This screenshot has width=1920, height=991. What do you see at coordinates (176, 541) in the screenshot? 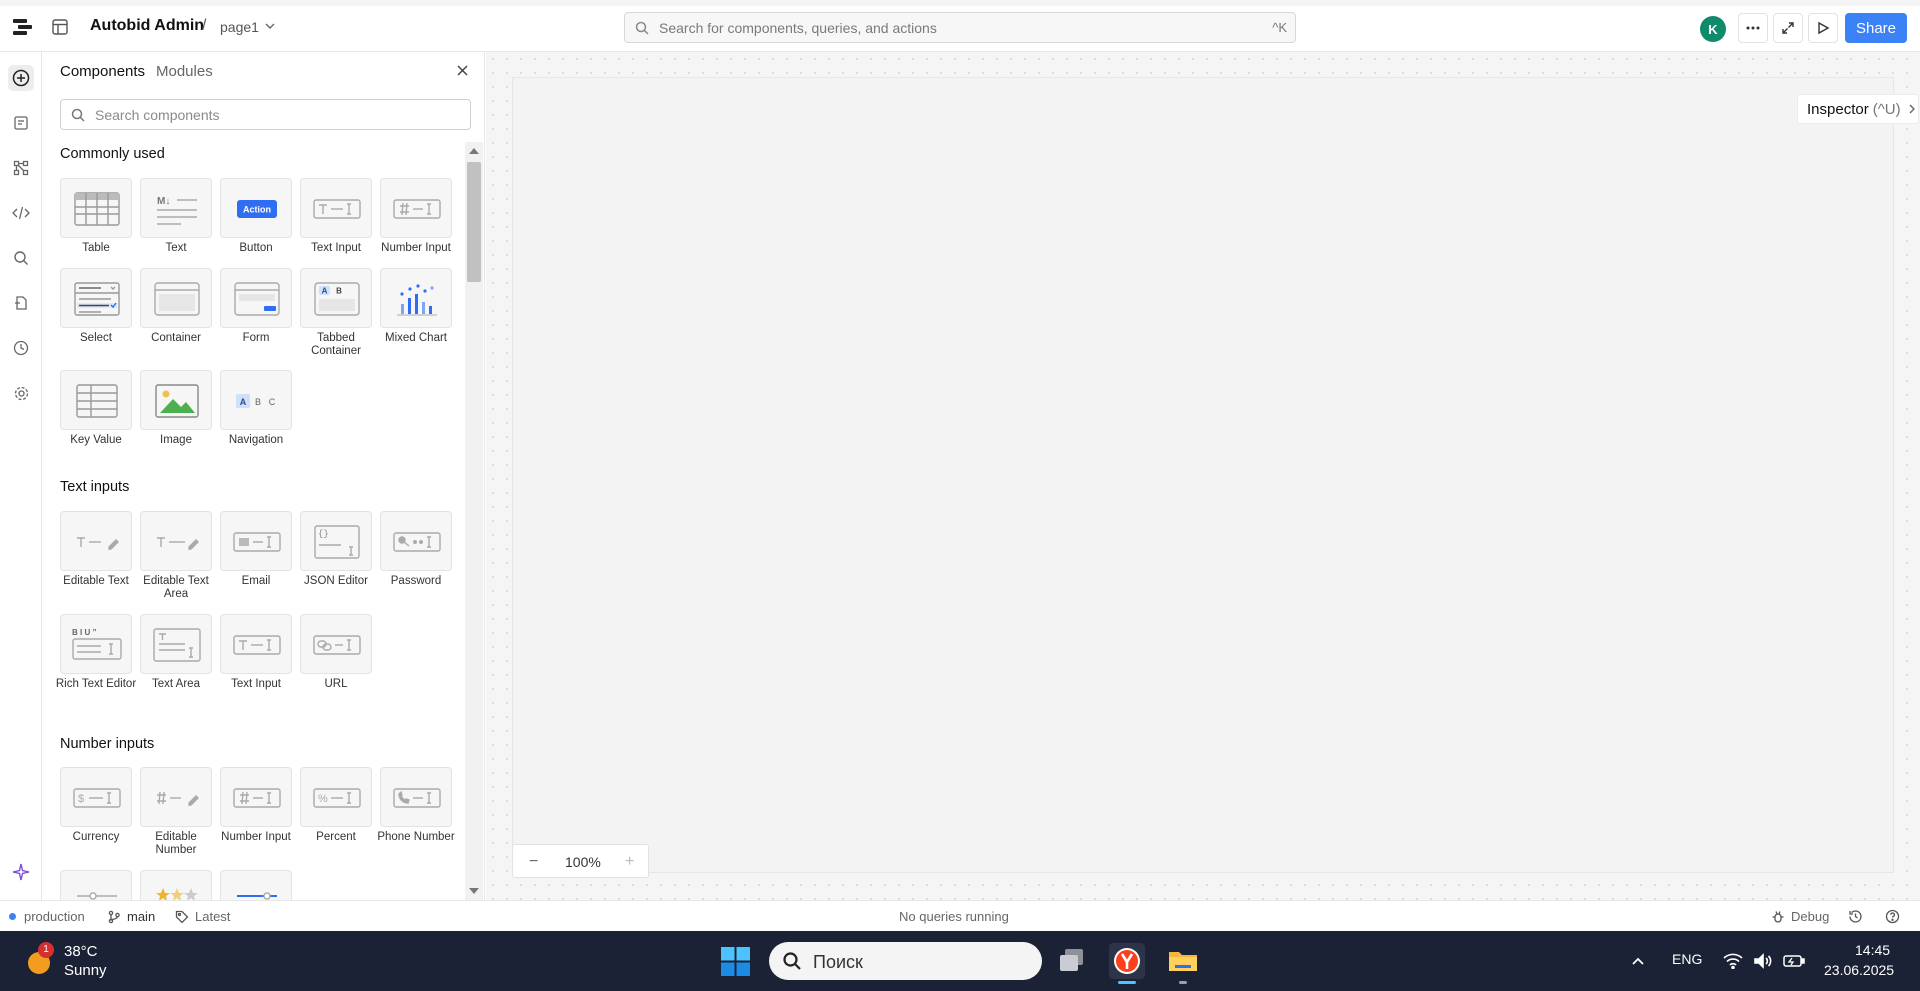
I see `component-tile-editable-text-area` at bounding box center [176, 541].